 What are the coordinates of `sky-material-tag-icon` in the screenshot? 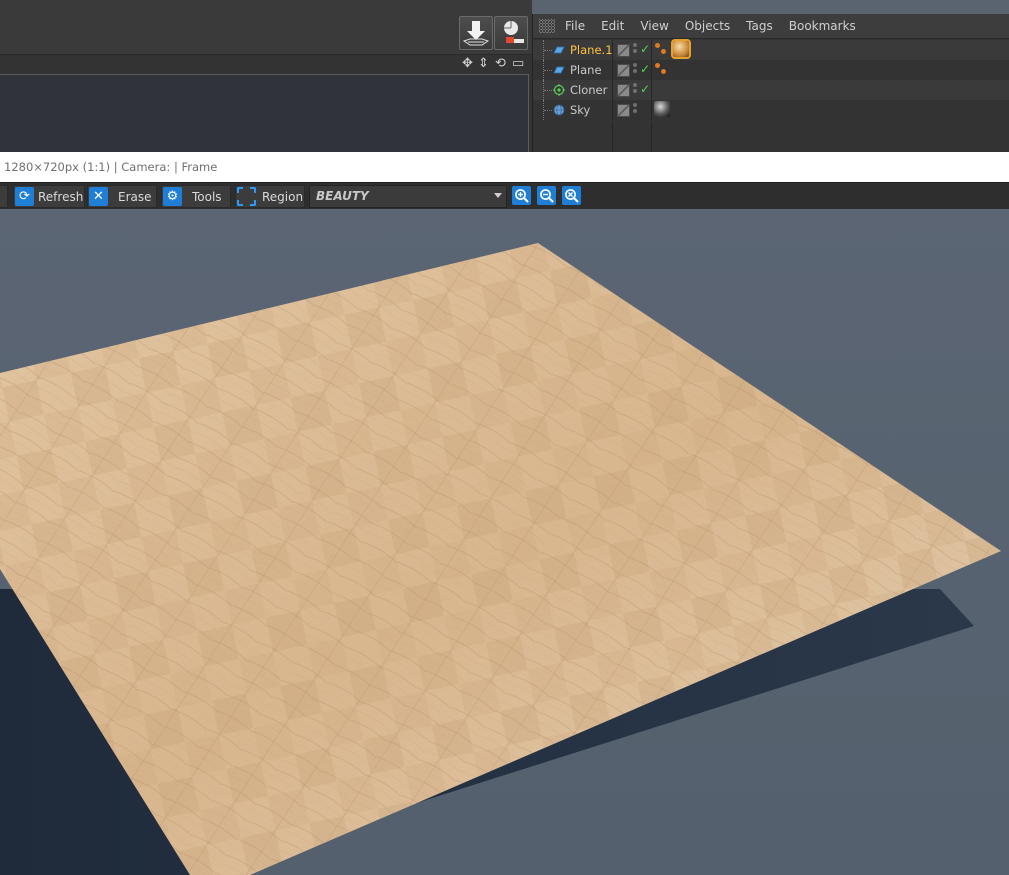 It's located at (662, 109).